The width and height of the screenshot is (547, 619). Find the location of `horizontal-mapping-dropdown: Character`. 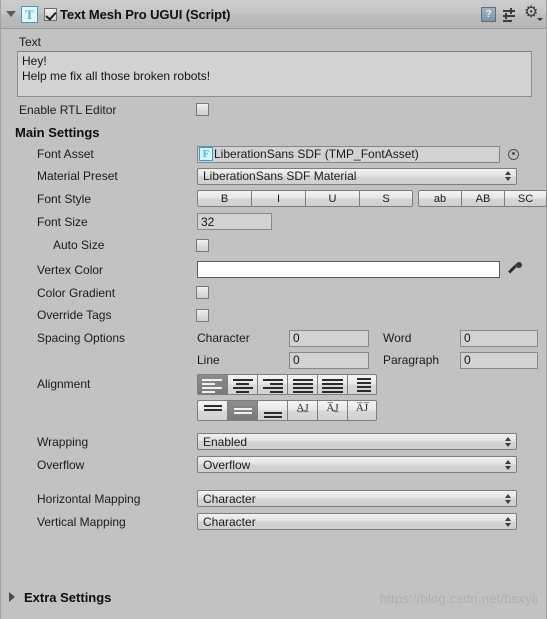

horizontal-mapping-dropdown: Character is located at coordinates (357, 498).